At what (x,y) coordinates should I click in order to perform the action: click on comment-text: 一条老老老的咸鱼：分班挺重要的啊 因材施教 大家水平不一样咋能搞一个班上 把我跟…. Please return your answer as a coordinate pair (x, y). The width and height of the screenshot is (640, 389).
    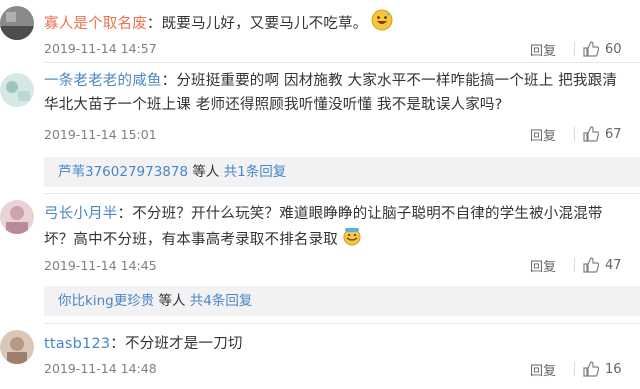
    Looking at the image, I should click on (331, 93).